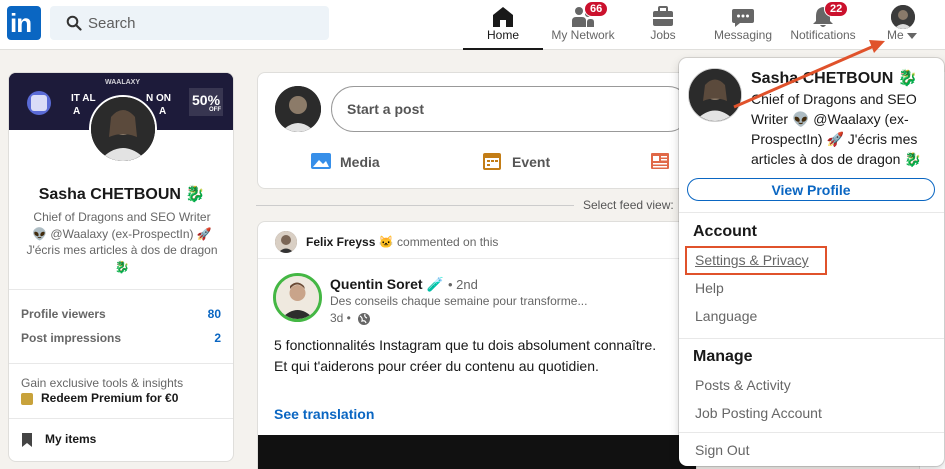 The width and height of the screenshot is (945, 469). What do you see at coordinates (660, 161) in the screenshot?
I see `article-icon` at bounding box center [660, 161].